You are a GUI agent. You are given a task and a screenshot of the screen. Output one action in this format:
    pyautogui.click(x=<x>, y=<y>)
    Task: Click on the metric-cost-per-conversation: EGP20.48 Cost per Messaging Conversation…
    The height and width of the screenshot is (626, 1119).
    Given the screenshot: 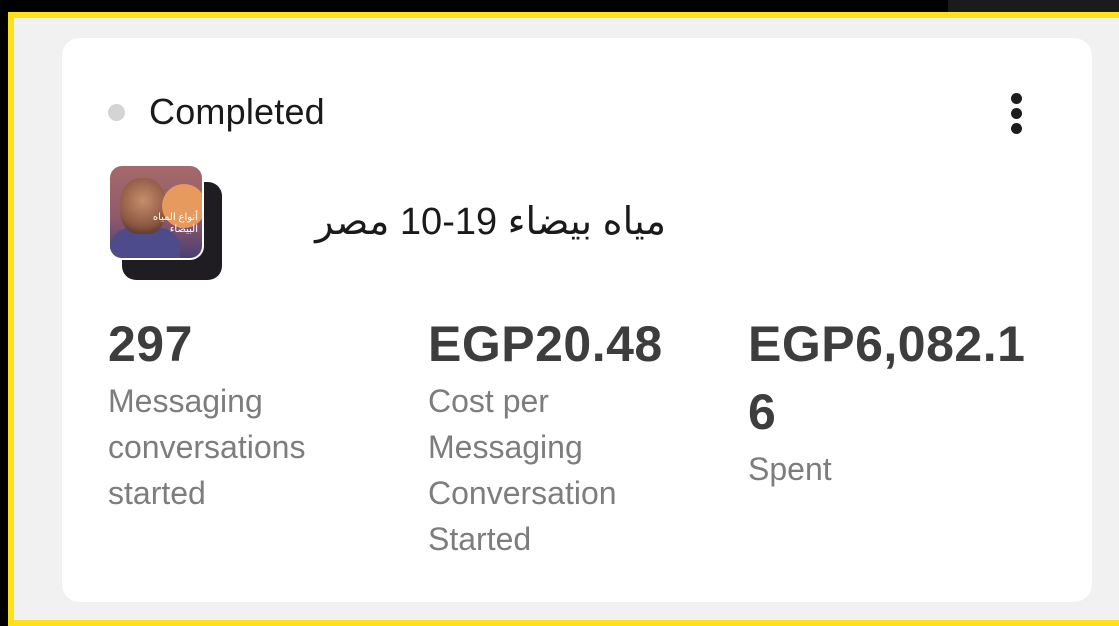 What is the action you would take?
    pyautogui.click(x=563, y=436)
    